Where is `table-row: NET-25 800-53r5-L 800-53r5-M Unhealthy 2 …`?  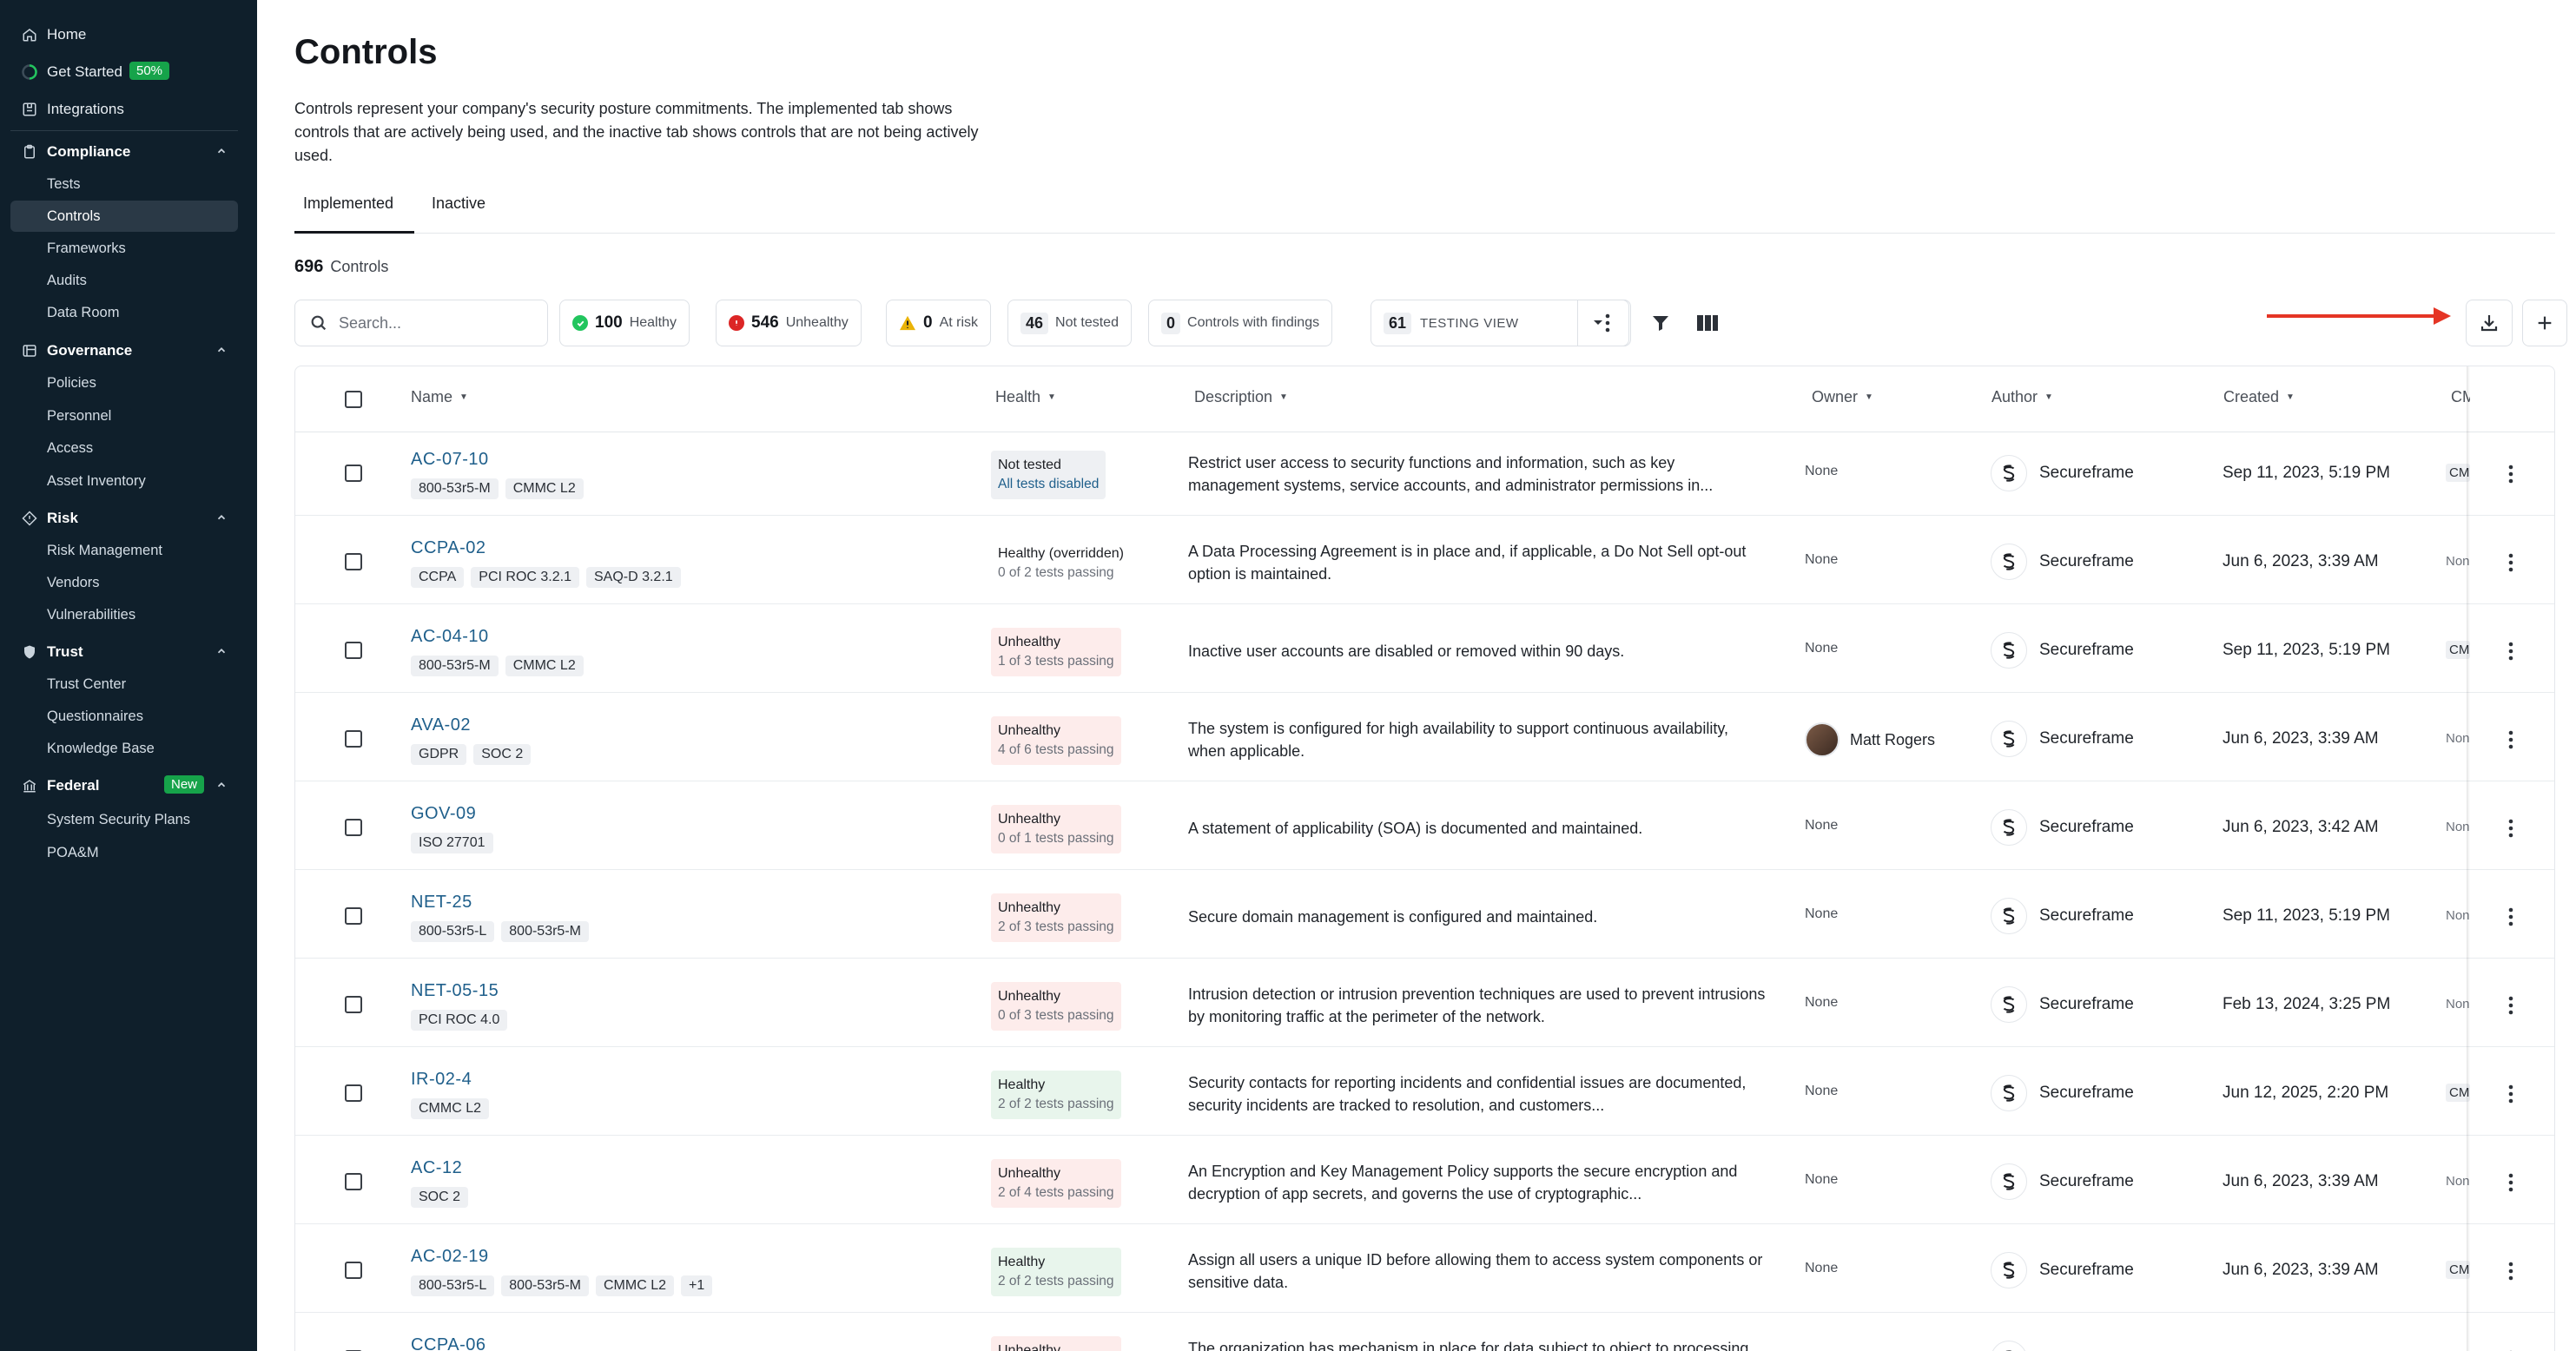 table-row: NET-25 800-53r5-L 800-53r5-M Unhealthy 2 … is located at coordinates (1424, 917).